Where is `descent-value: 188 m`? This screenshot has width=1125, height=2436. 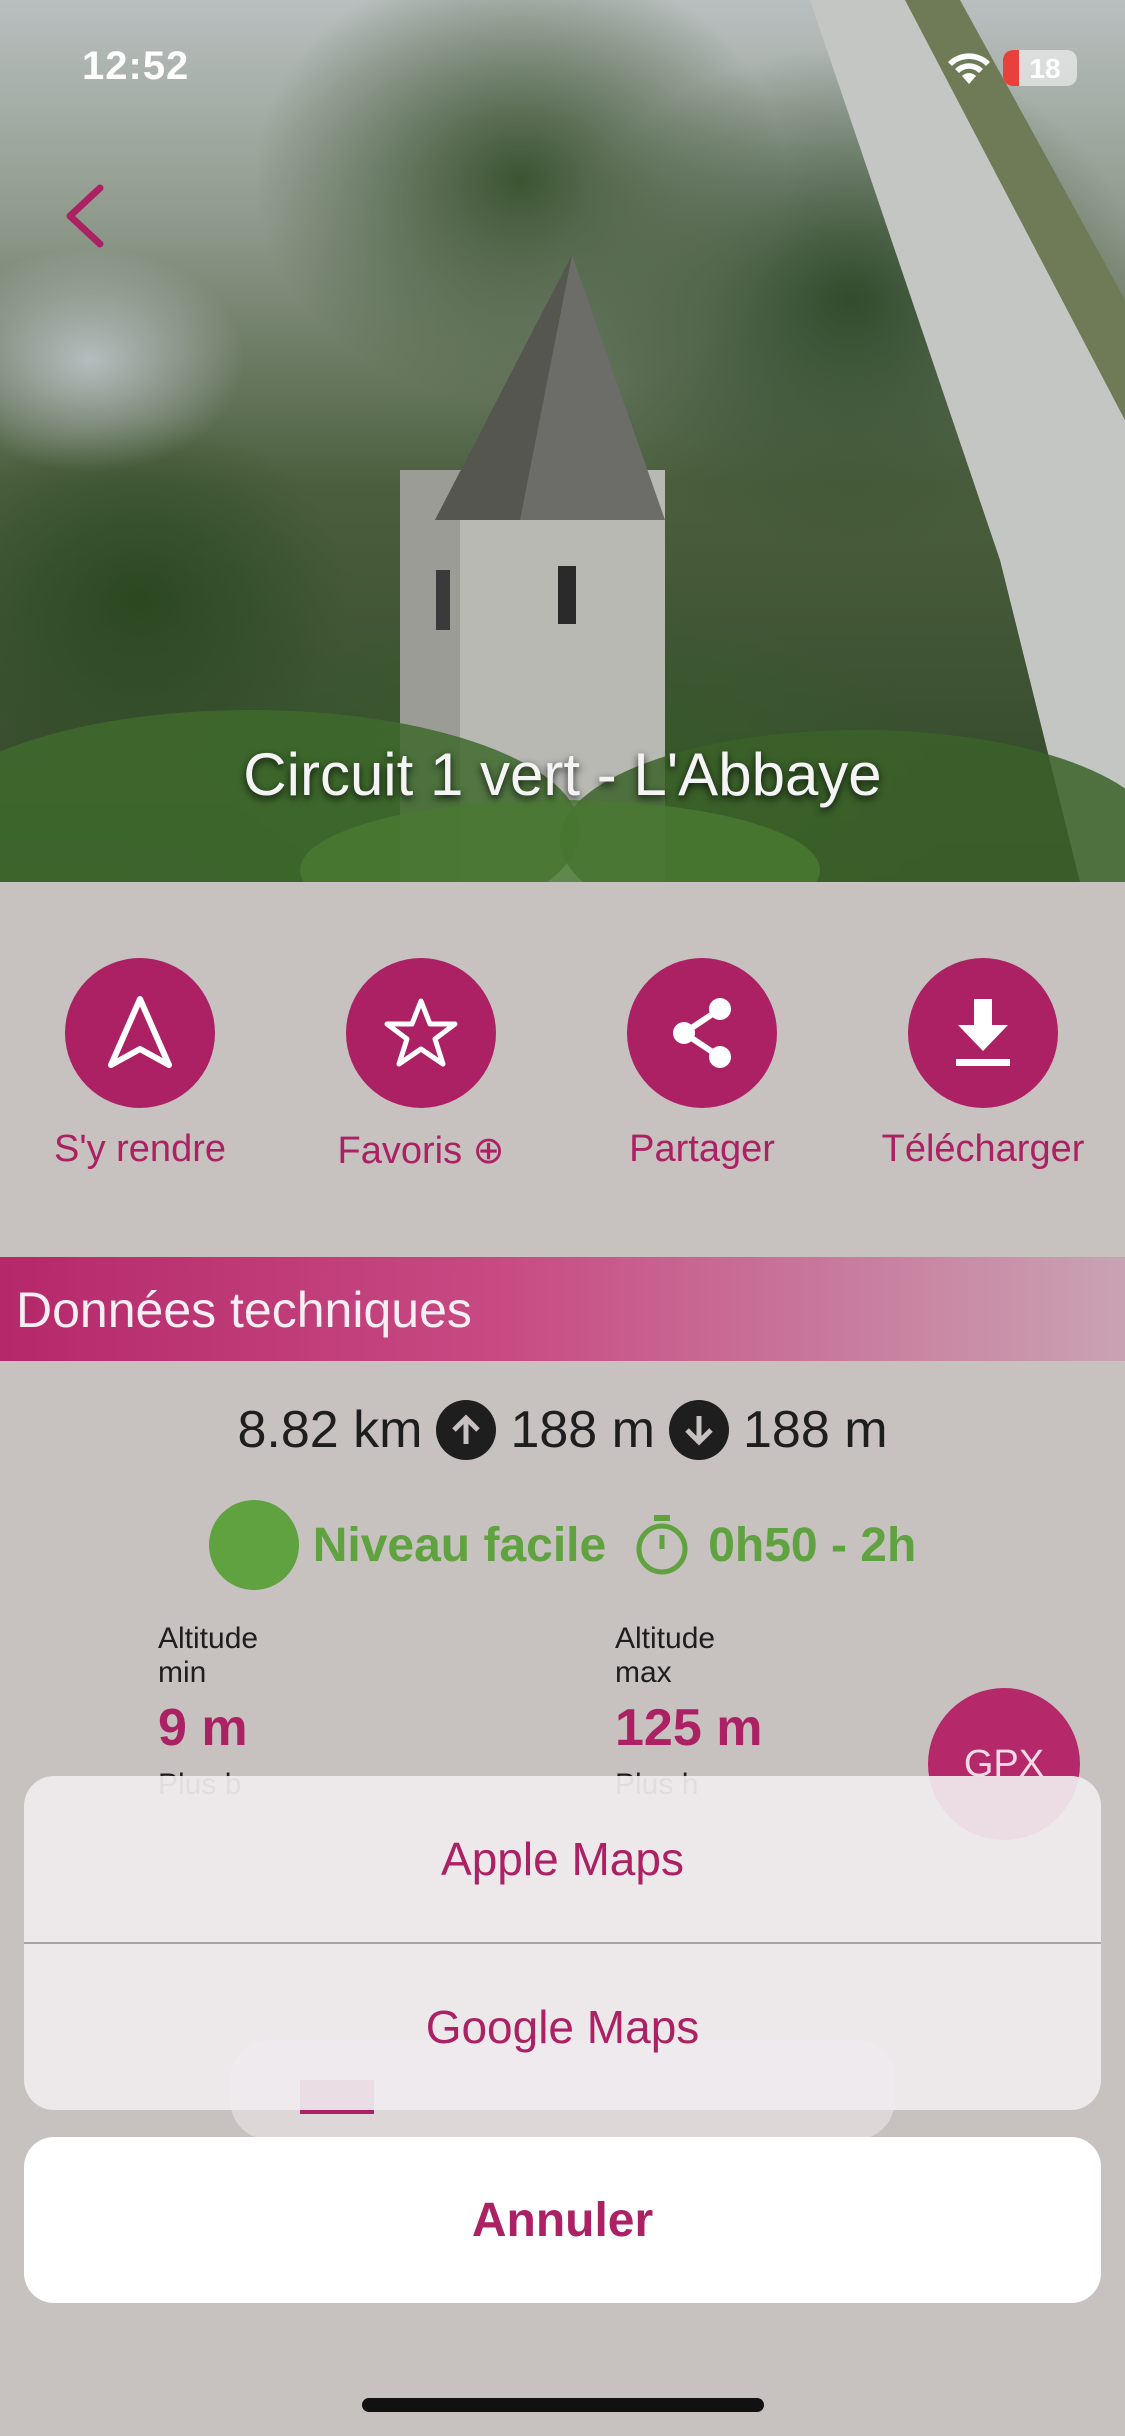 descent-value: 188 m is located at coordinates (815, 1430).